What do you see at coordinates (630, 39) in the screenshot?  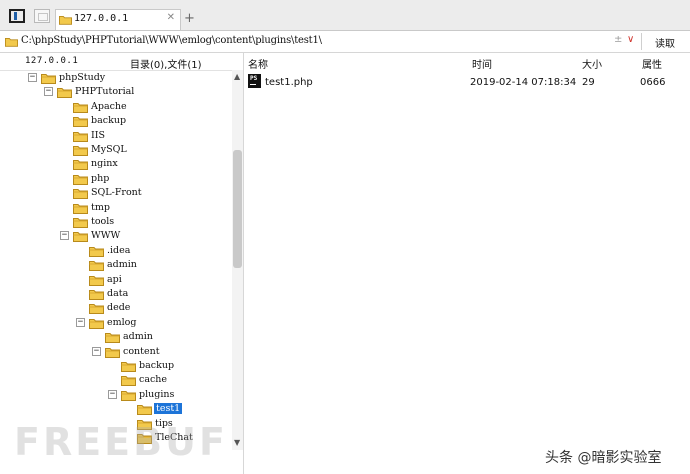 I see `chevron-down-icon: ∨` at bounding box center [630, 39].